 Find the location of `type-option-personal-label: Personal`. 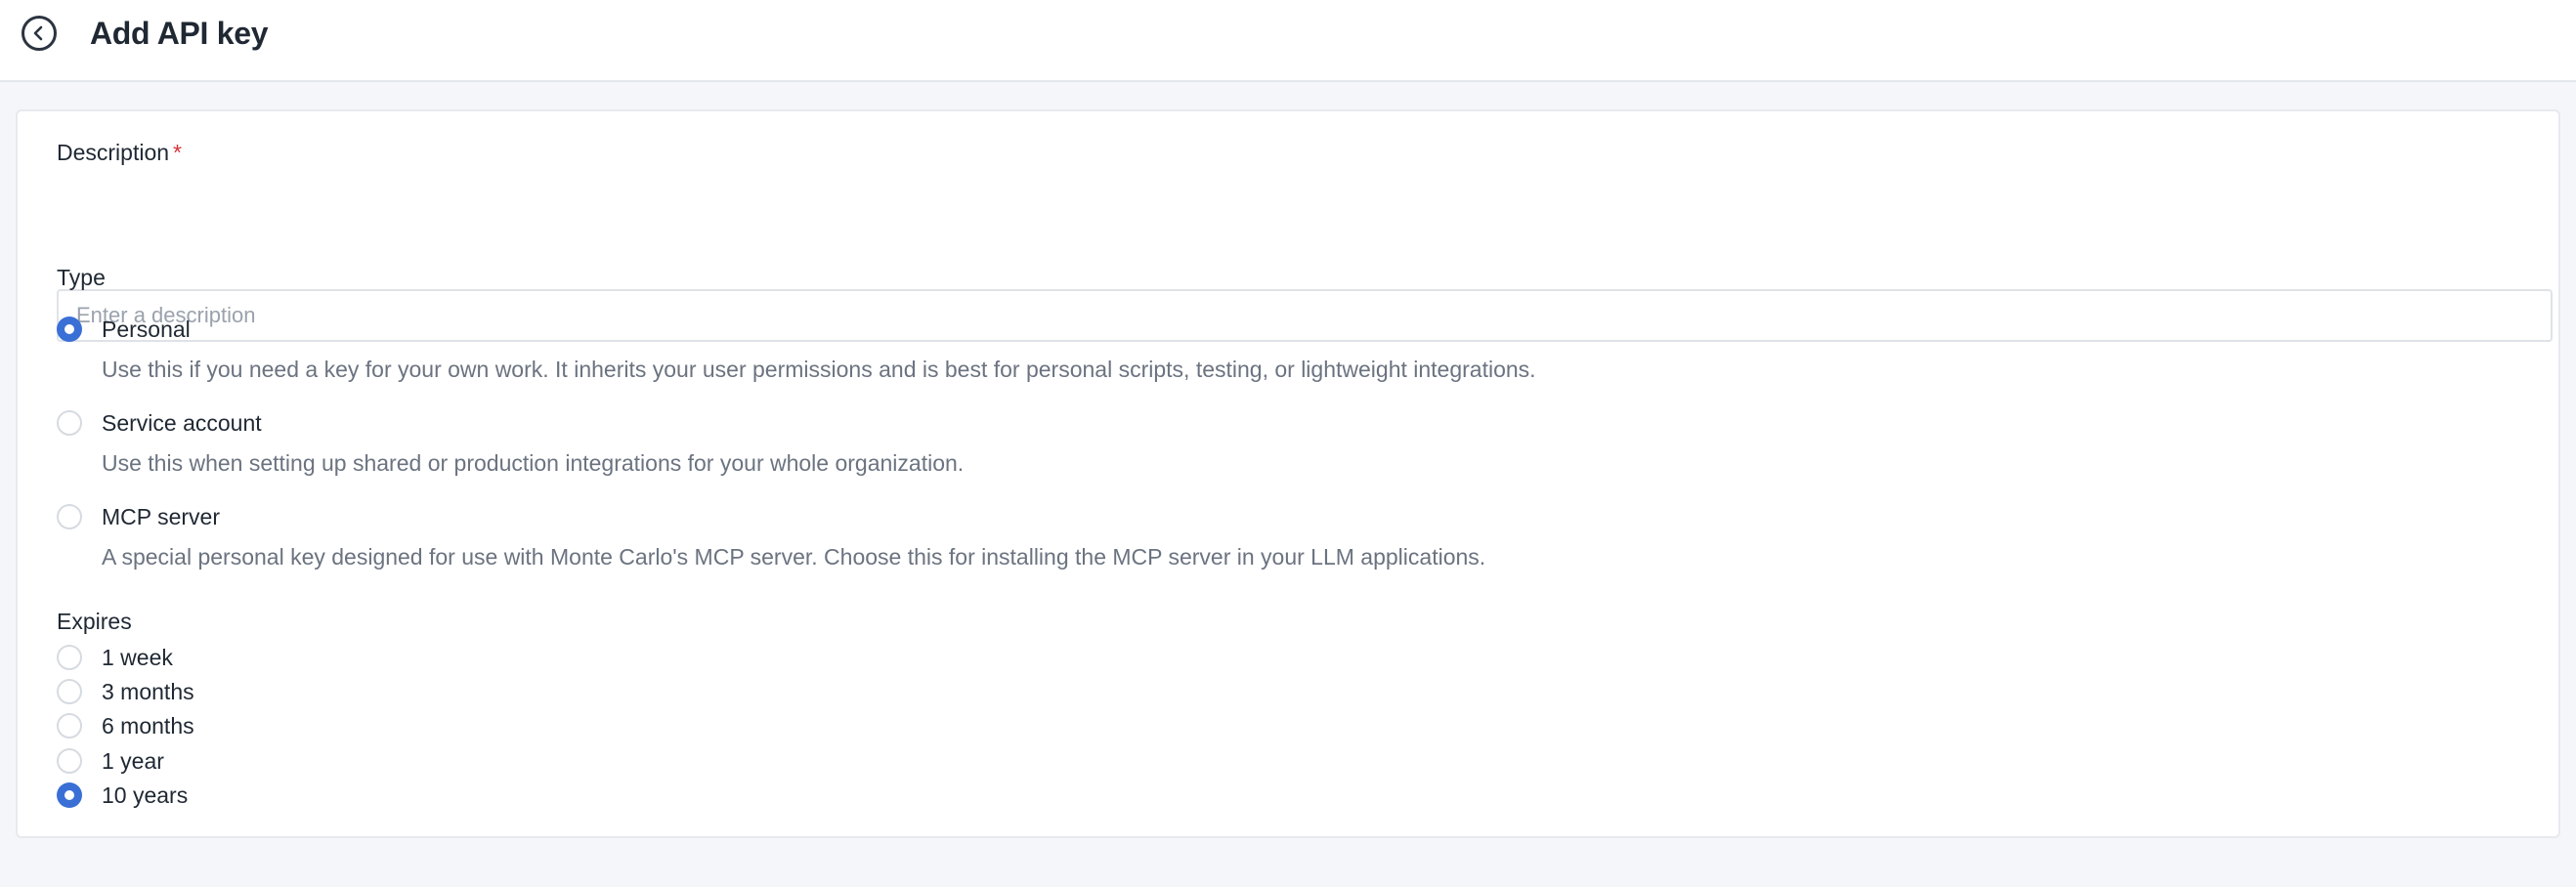

type-option-personal-label: Personal is located at coordinates (146, 329).